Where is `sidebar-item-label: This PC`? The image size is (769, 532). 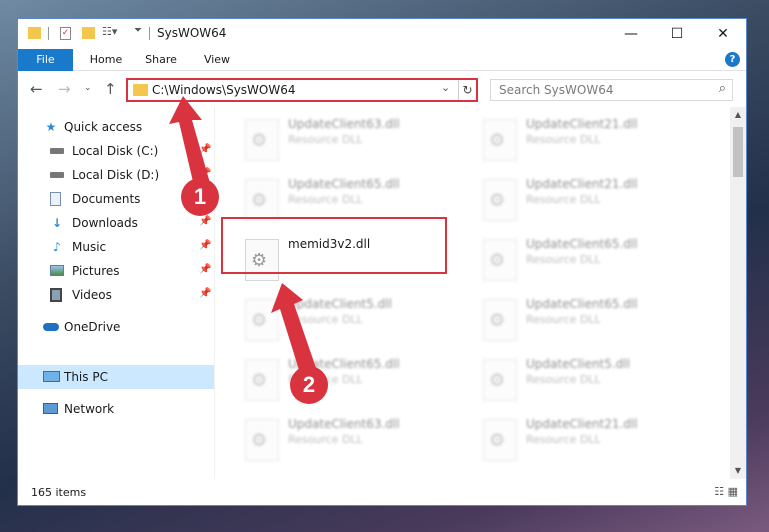 sidebar-item-label: This PC is located at coordinates (86, 377).